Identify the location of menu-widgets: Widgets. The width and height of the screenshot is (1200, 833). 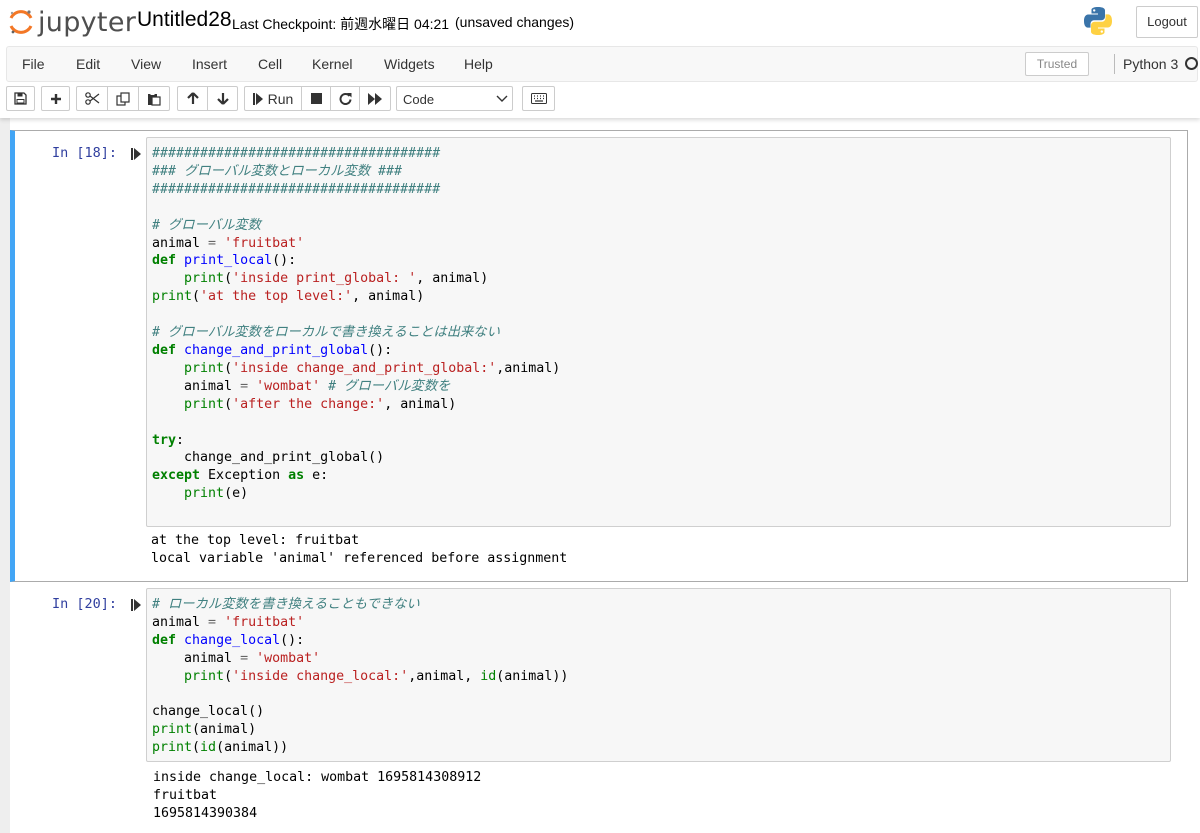
(409, 64).